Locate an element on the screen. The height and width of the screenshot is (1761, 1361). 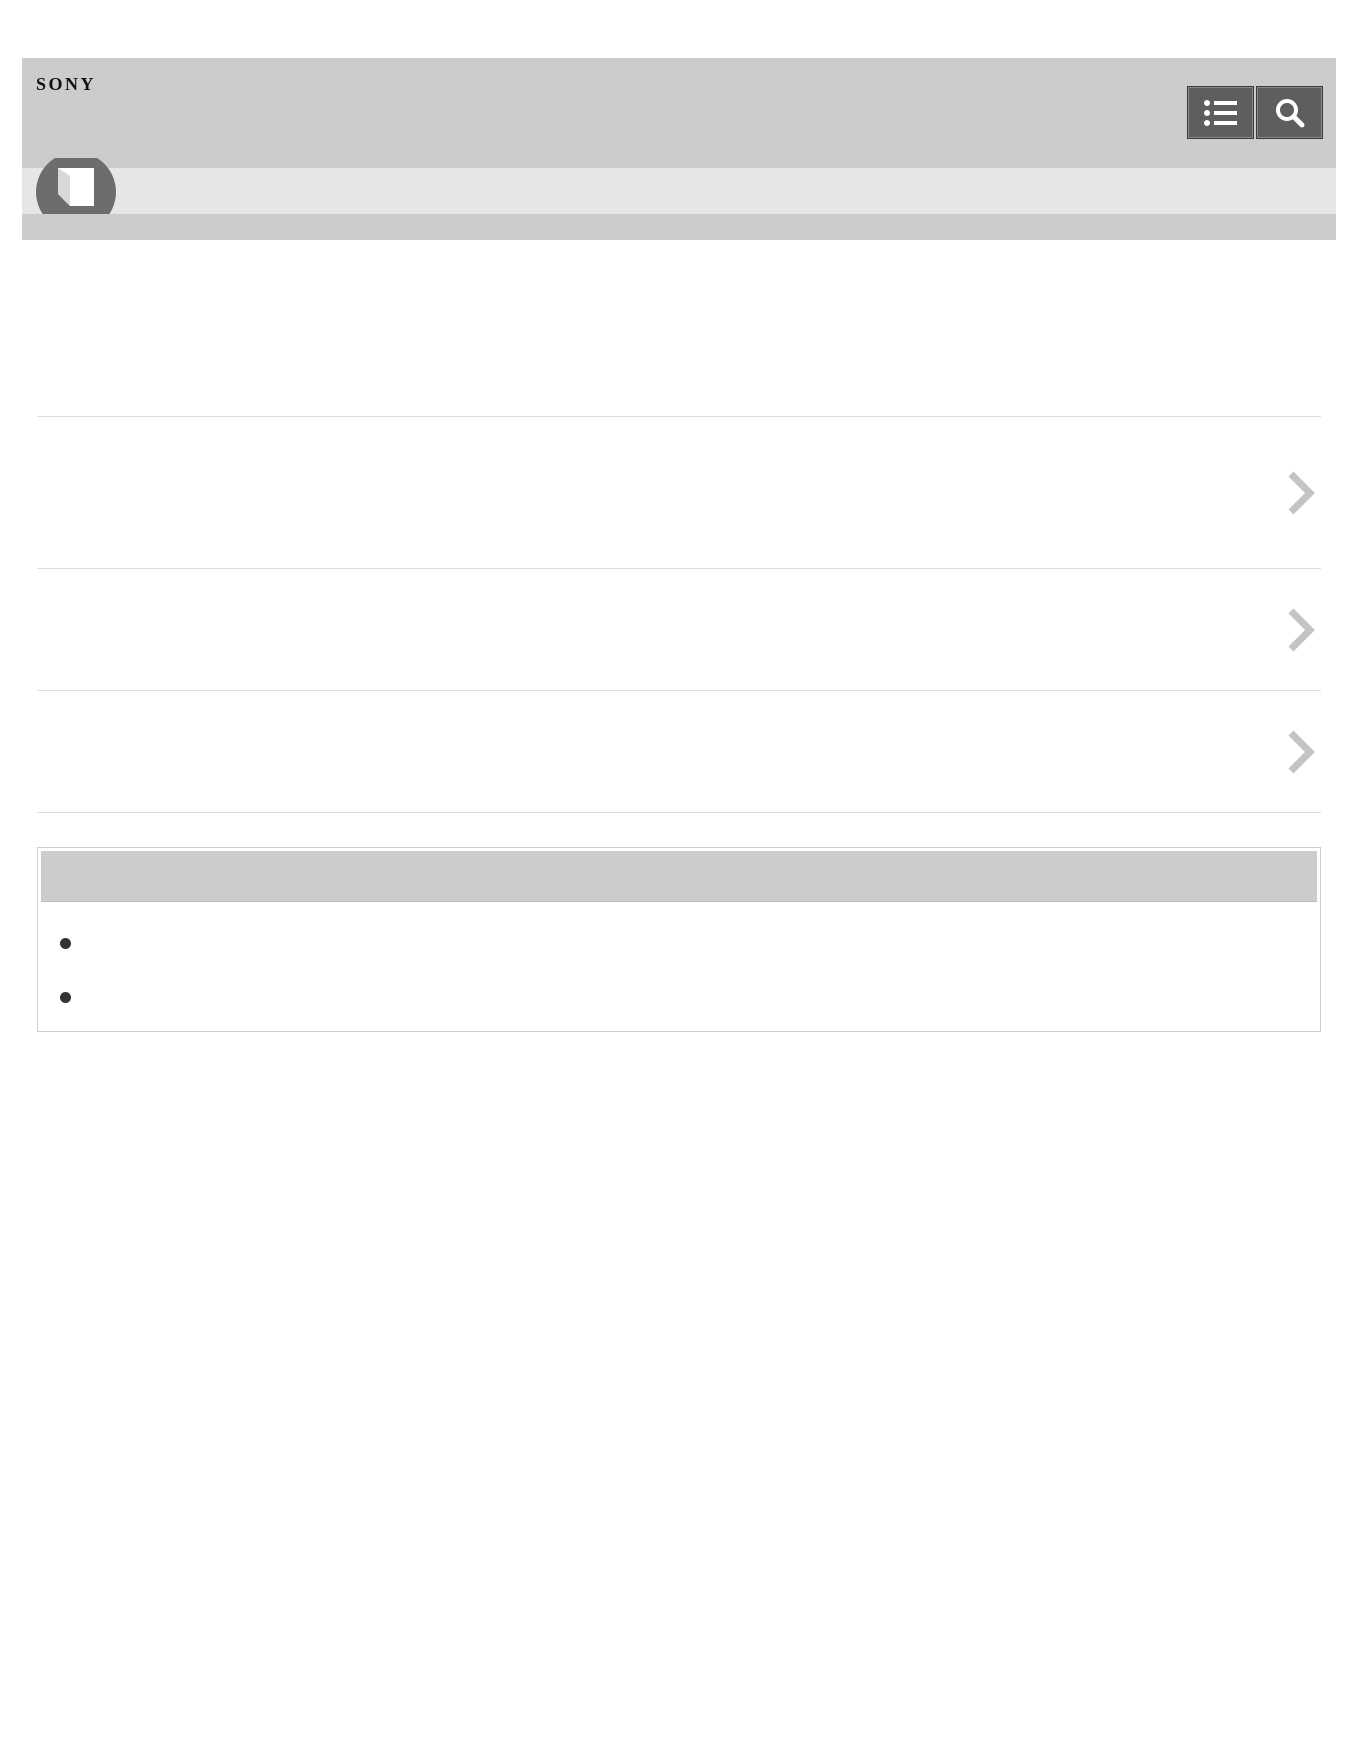
list-icon is located at coordinates (1220, 112).